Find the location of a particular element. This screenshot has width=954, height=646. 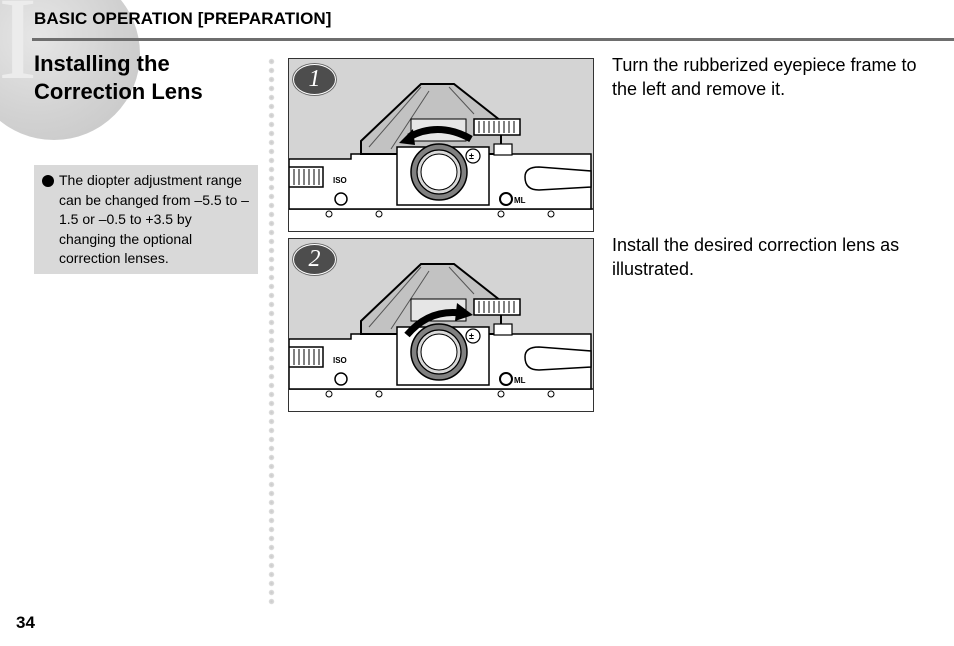

chapter-numeral: I is located at coordinates (19, 52).